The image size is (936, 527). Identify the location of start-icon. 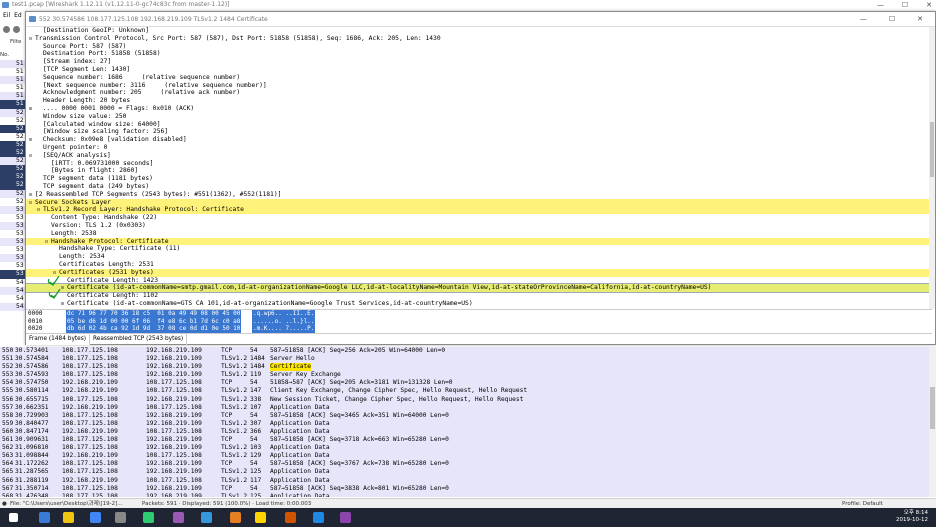
(14, 517).